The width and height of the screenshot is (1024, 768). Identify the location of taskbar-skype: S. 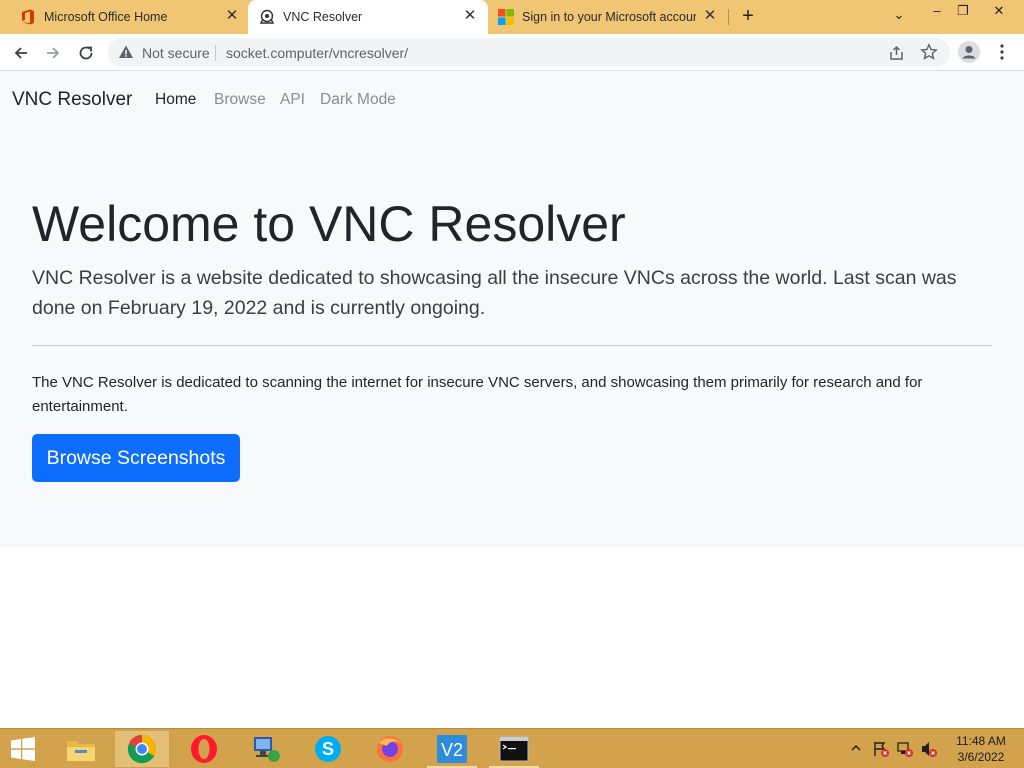
(328, 749).